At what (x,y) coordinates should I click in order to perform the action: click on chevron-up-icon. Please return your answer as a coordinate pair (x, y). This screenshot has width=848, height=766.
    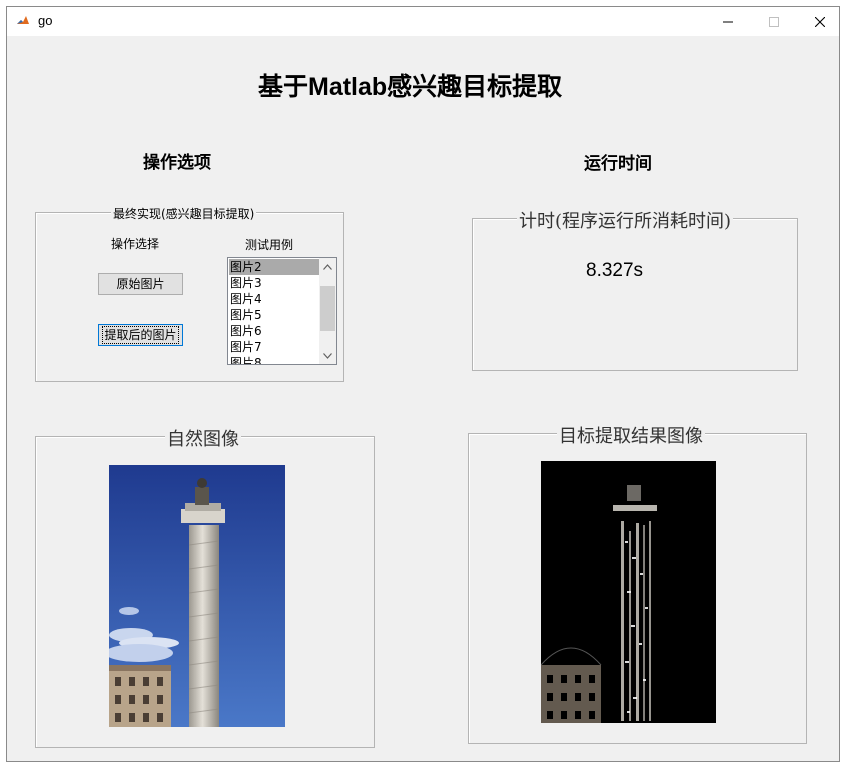
    Looking at the image, I should click on (327, 266).